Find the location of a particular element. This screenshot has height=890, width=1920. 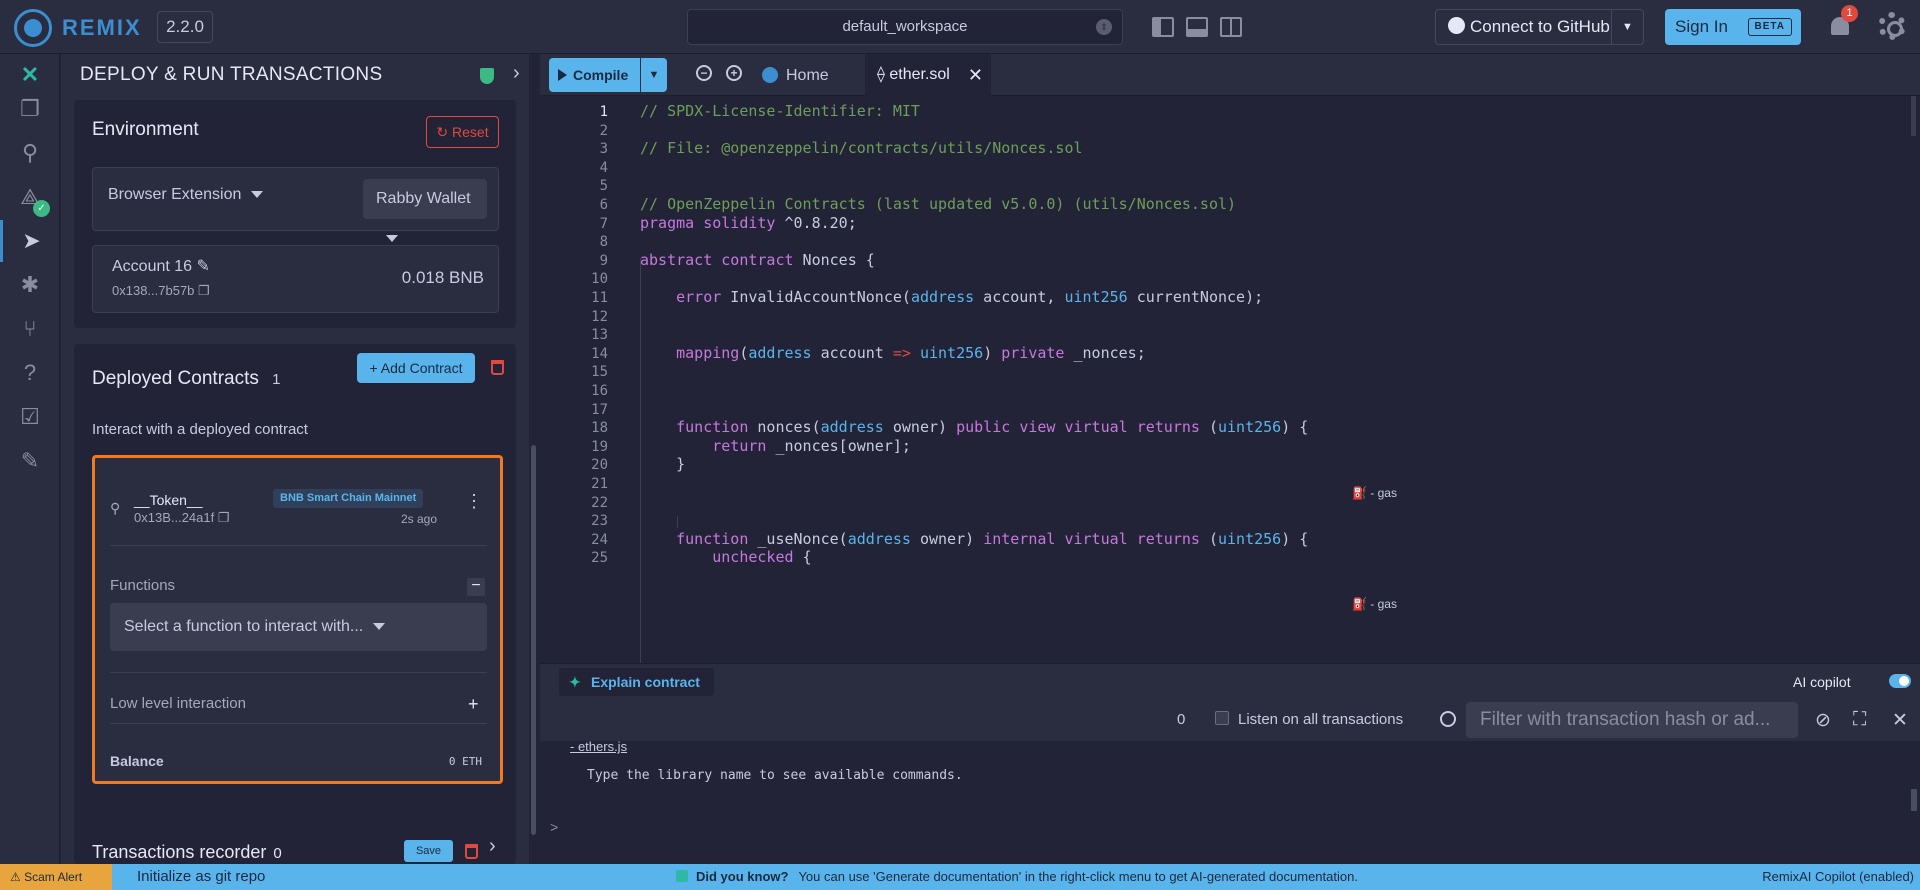

line-number: 10 is located at coordinates (599, 279).